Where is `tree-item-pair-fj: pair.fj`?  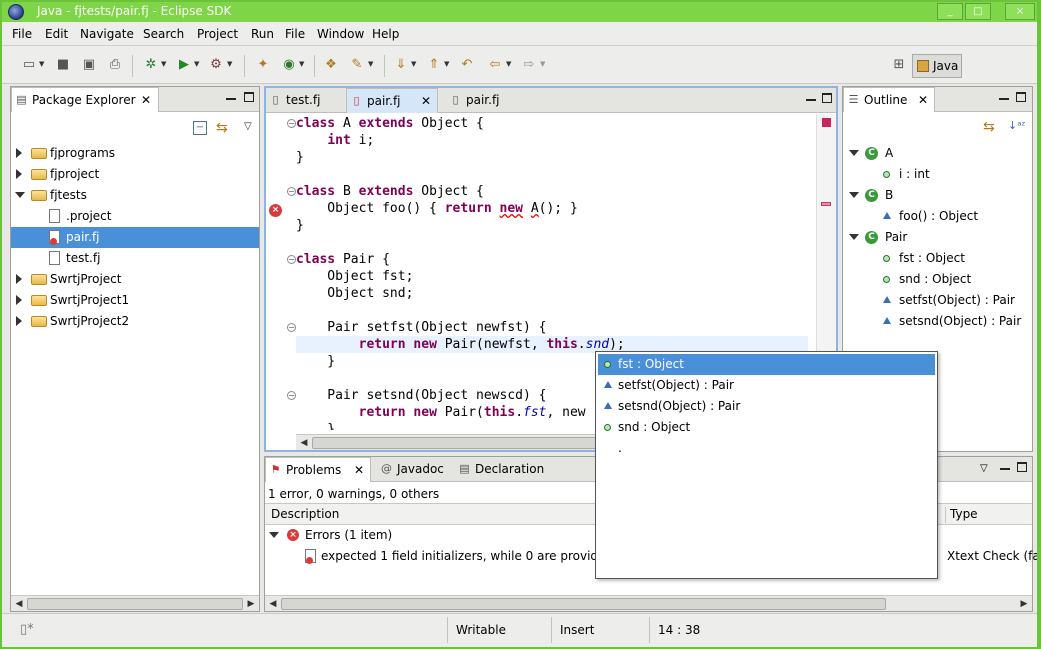
tree-item-pair-fj: pair.fj is located at coordinates (135, 237).